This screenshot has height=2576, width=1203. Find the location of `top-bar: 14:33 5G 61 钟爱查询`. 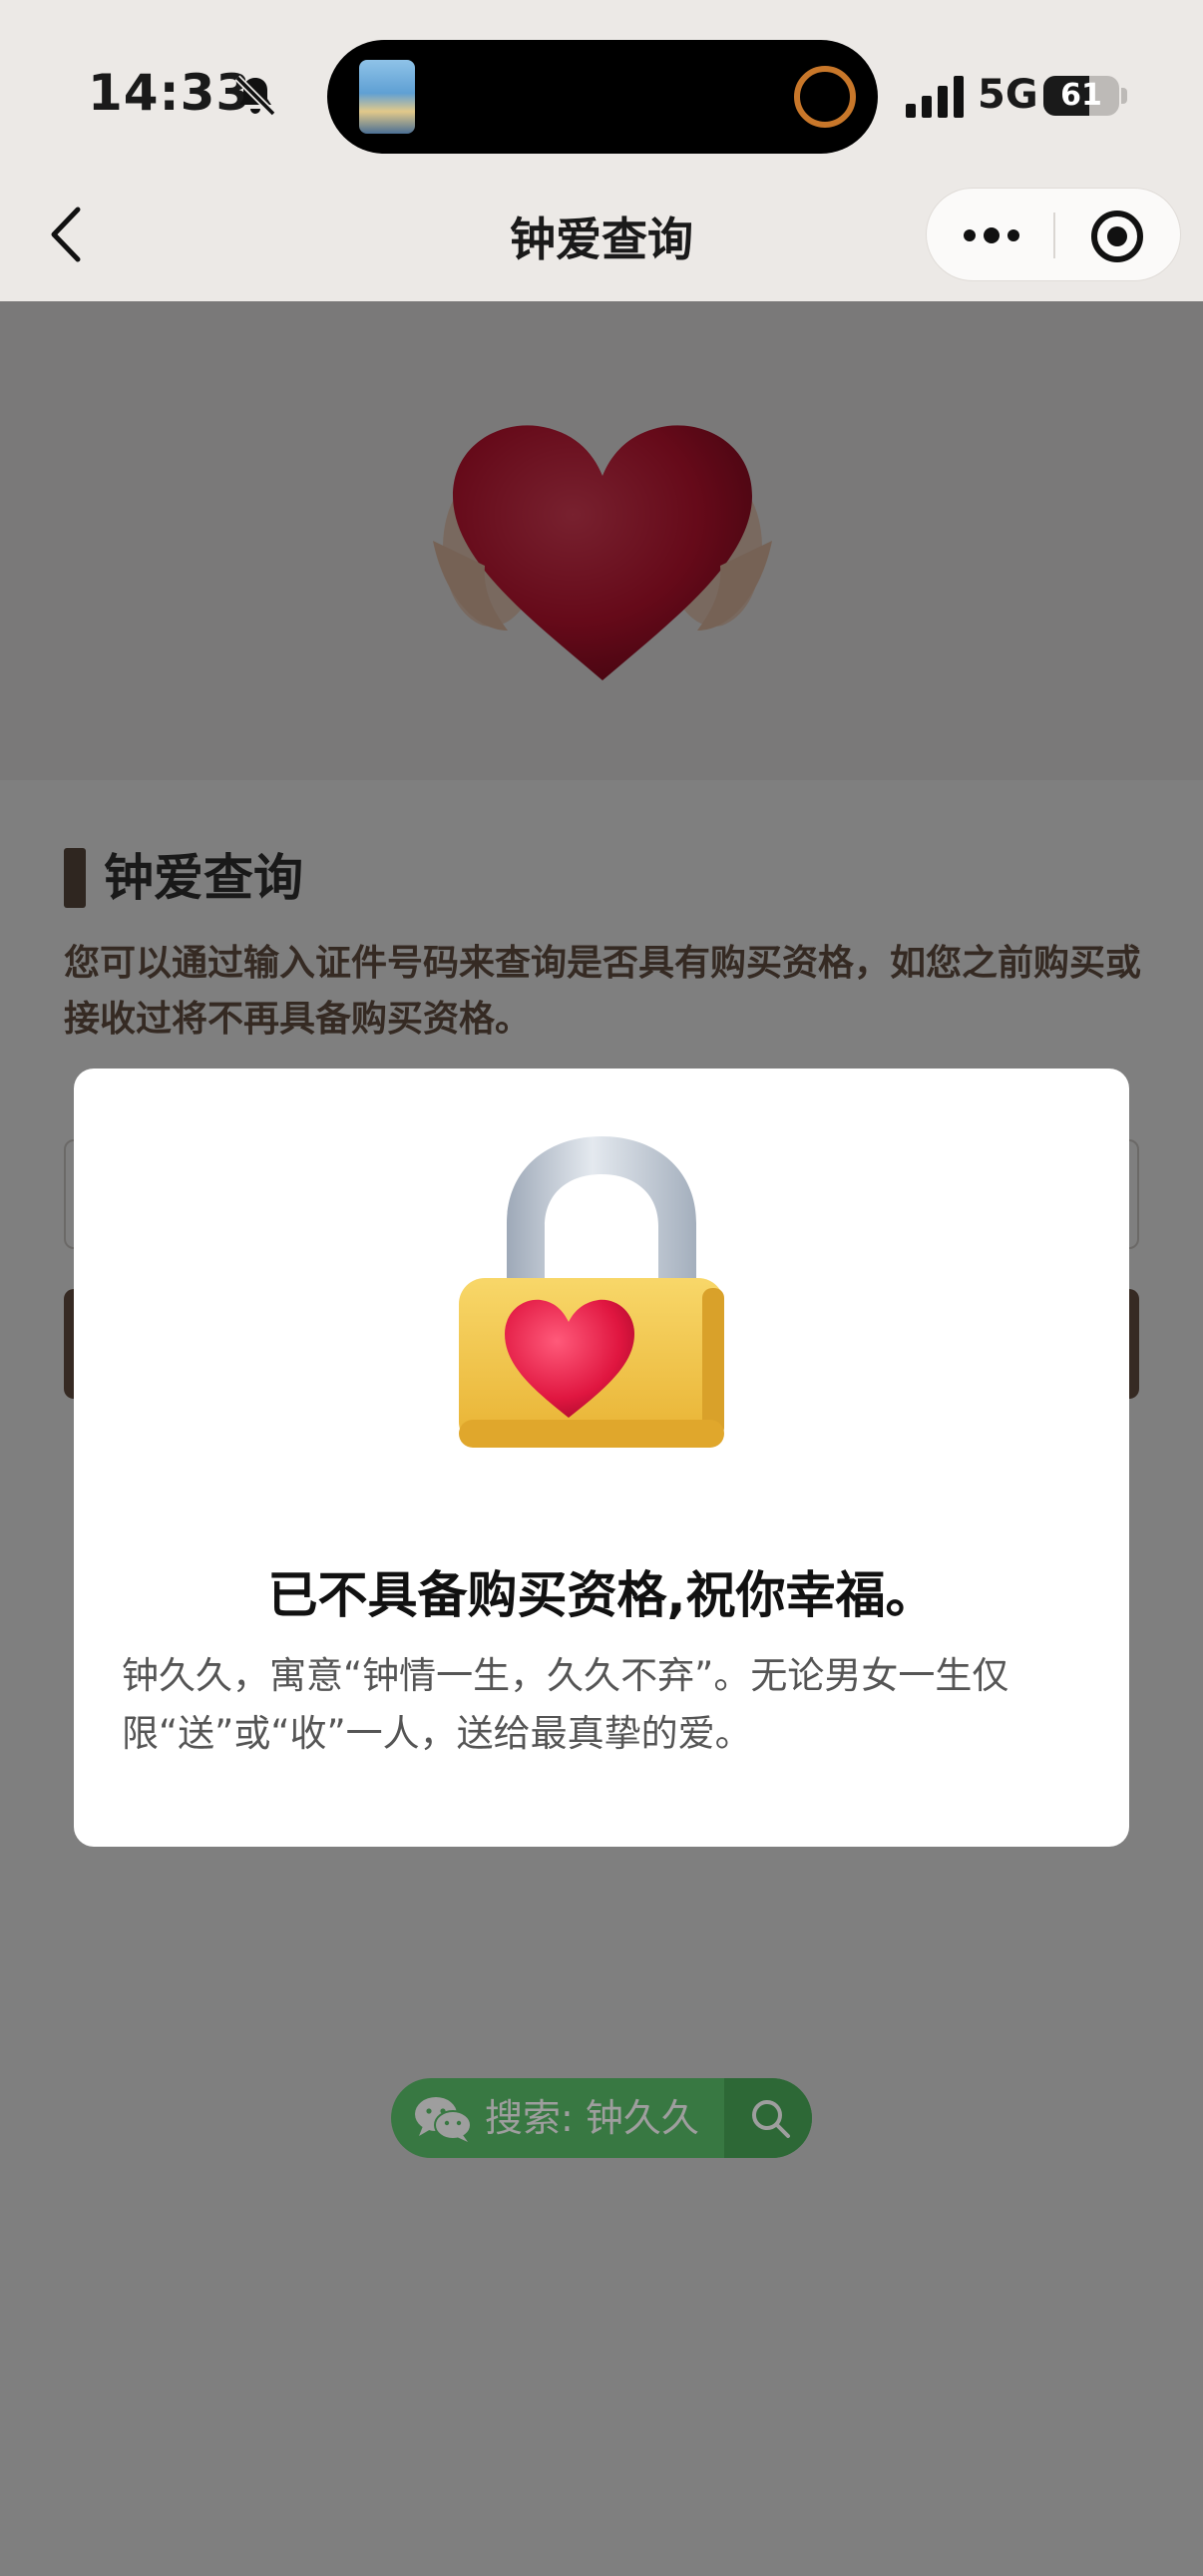

top-bar: 14:33 5G 61 钟爱查询 is located at coordinates (601, 150).